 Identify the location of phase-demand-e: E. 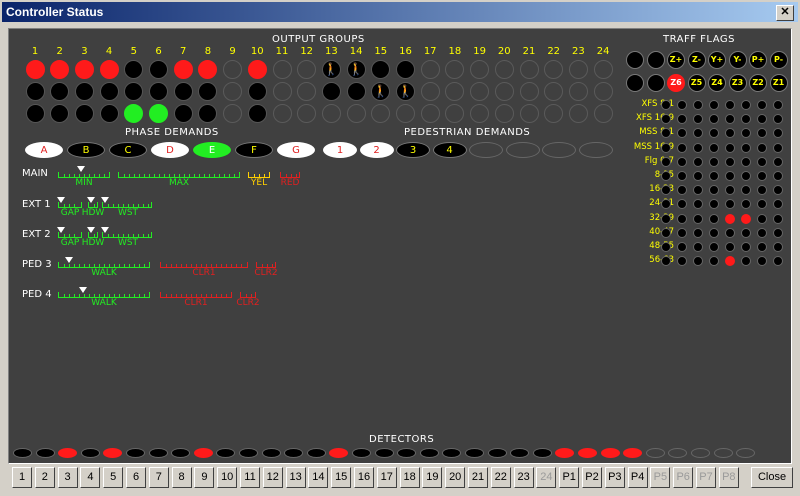
(212, 150).